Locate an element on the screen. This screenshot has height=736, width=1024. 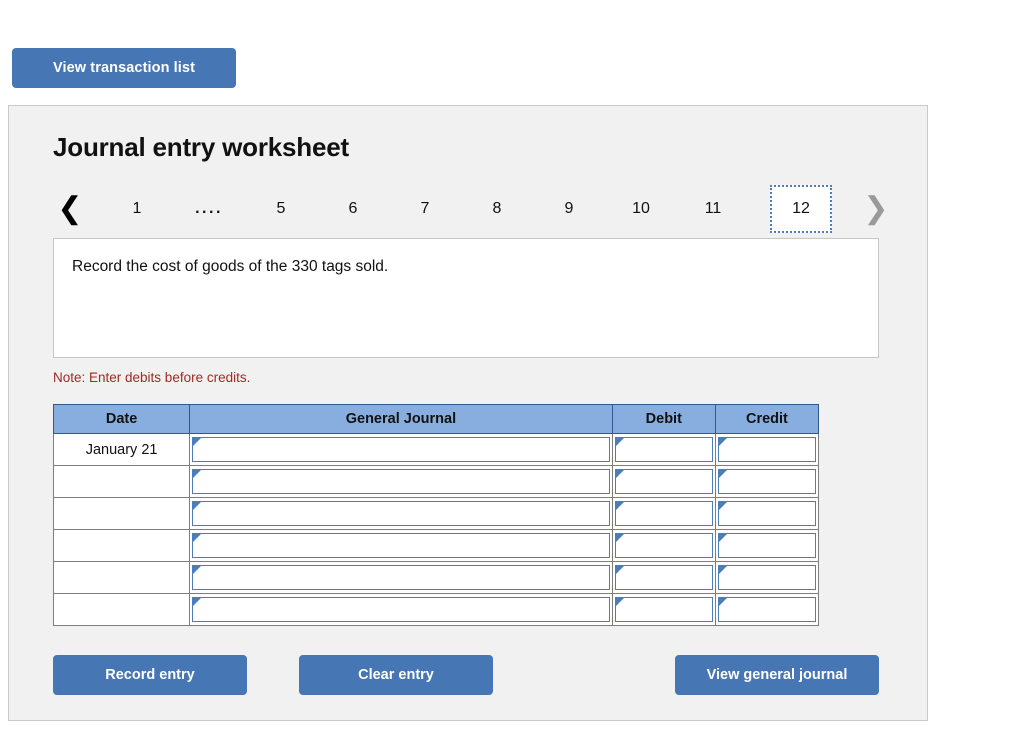
table-header-row: Date General Journal Debit Credit is located at coordinates (436, 419).